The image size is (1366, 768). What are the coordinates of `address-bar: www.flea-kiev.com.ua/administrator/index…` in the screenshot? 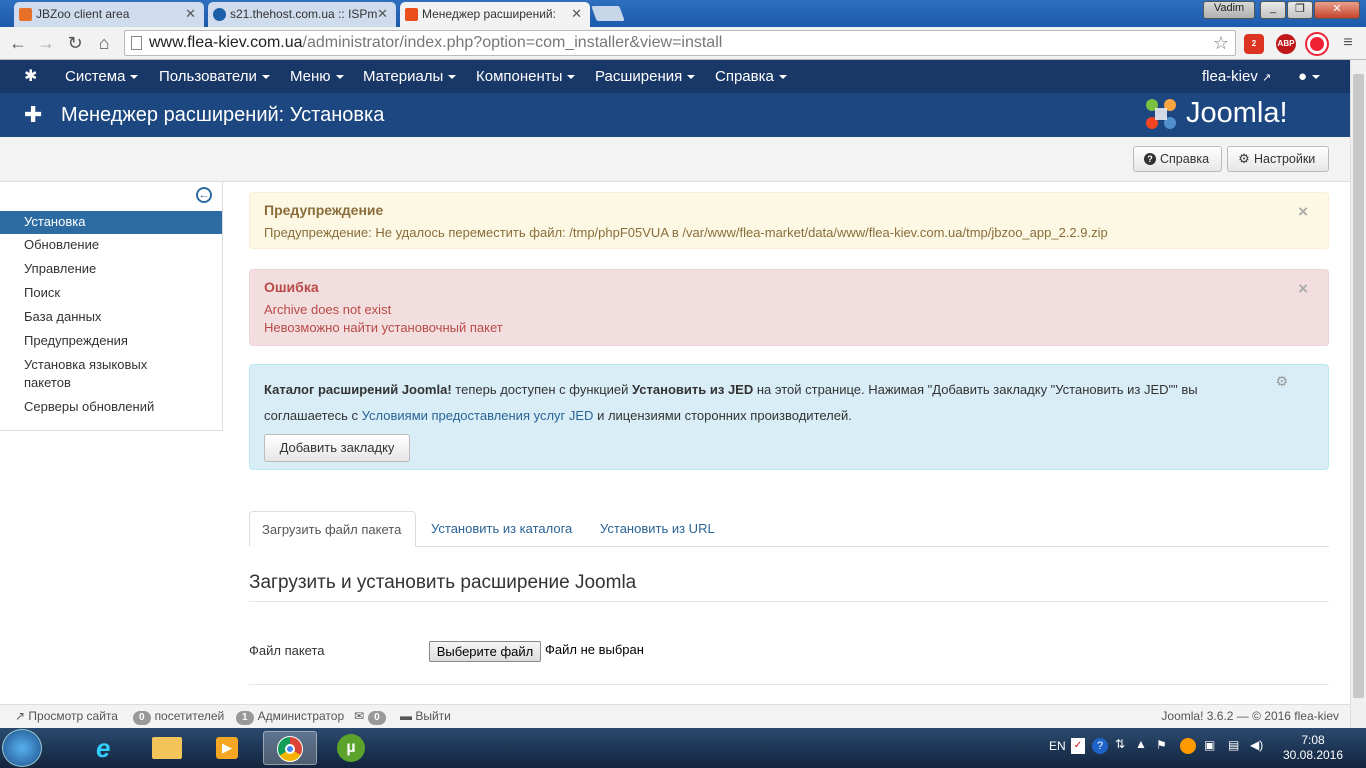 It's located at (680, 43).